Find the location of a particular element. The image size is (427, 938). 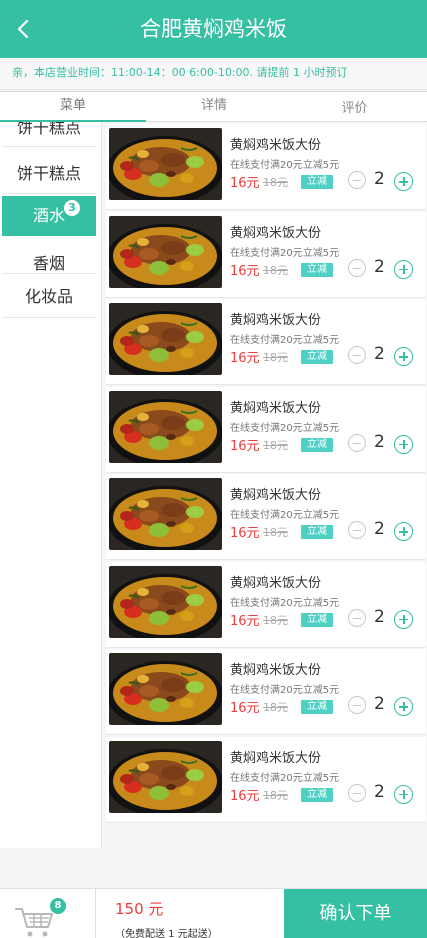

category-label: 酒水 is located at coordinates (48, 215).